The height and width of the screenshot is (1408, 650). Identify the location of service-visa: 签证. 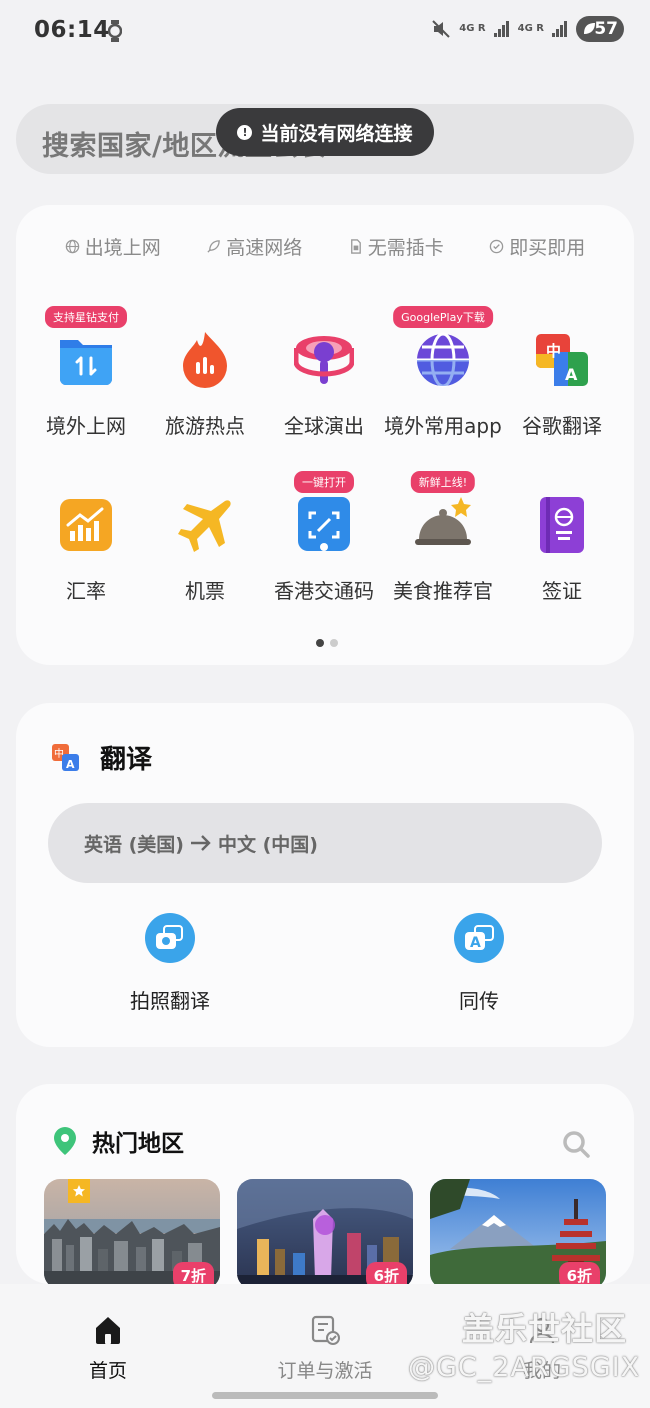
(562, 549).